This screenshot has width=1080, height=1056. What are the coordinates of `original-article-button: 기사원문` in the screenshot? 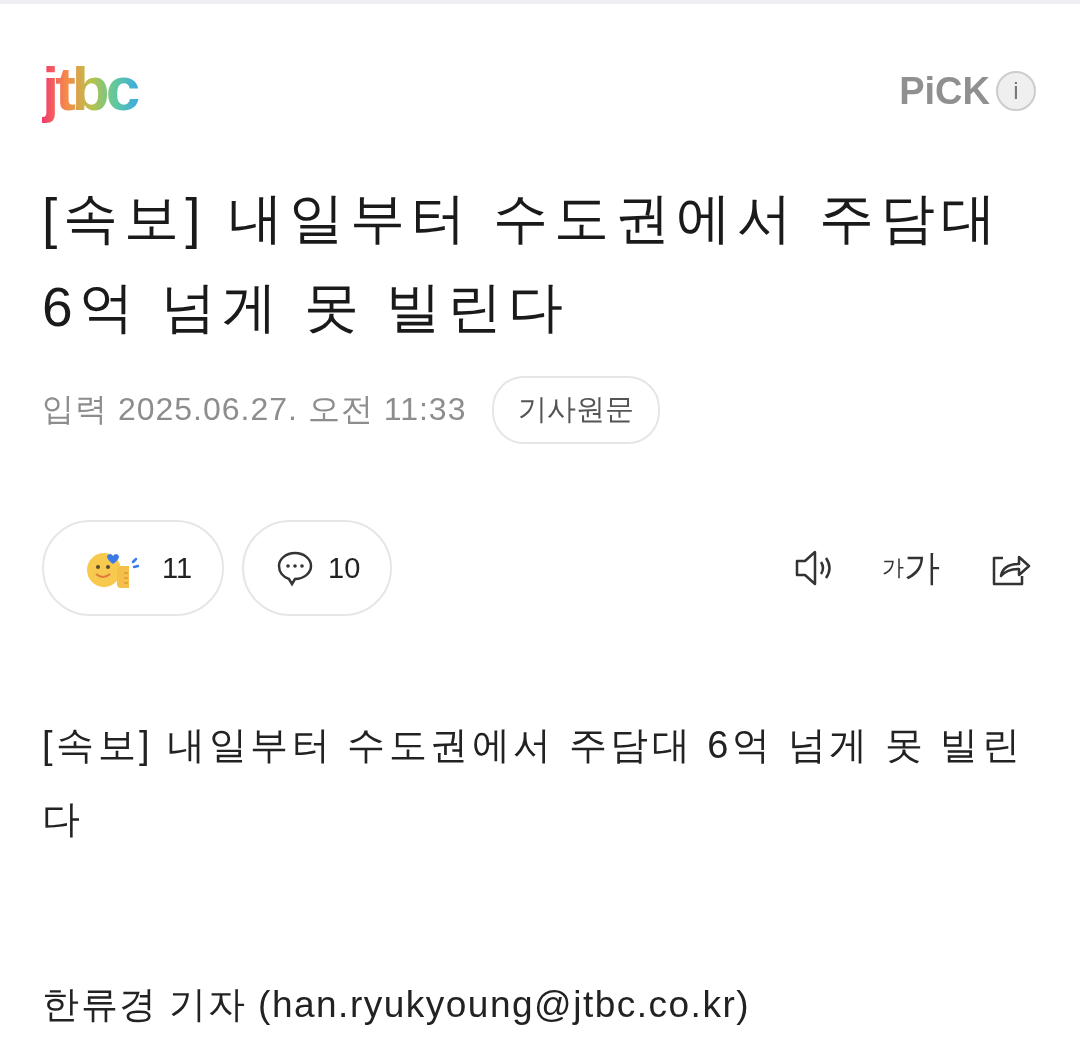 It's located at (576, 410).